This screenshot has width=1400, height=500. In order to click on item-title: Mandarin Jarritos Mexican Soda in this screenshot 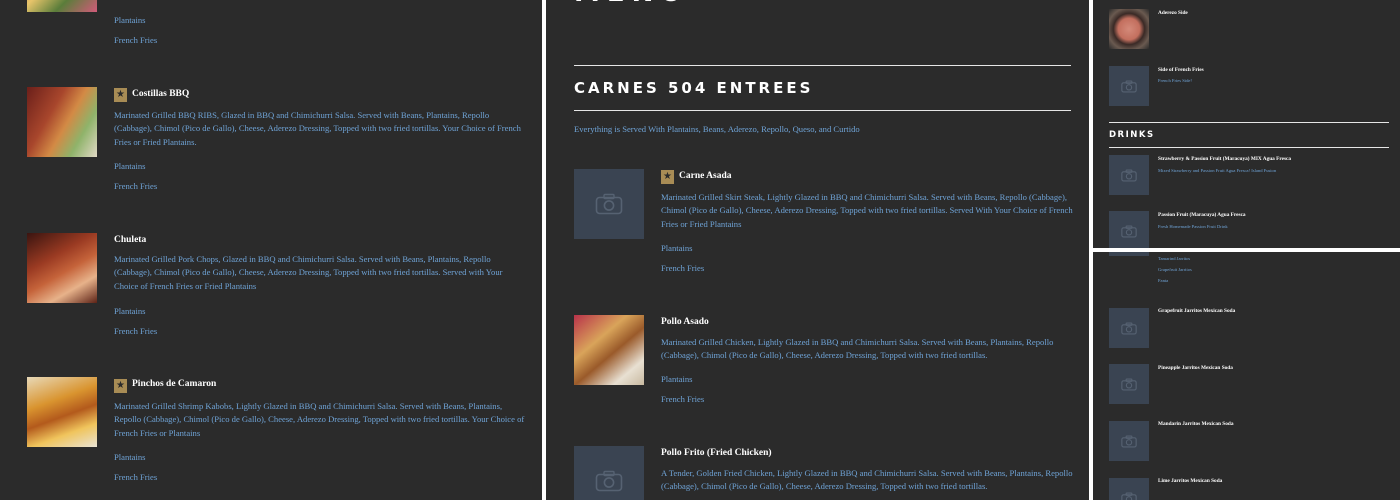, I will do `click(1195, 424)`.